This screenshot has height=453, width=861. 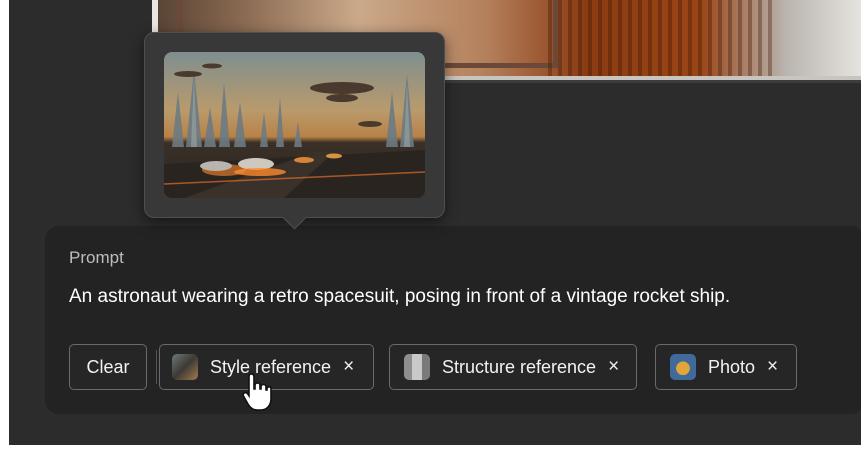 What do you see at coordinates (257, 392) in the screenshot?
I see `hand-pointer-cursor-icon` at bounding box center [257, 392].